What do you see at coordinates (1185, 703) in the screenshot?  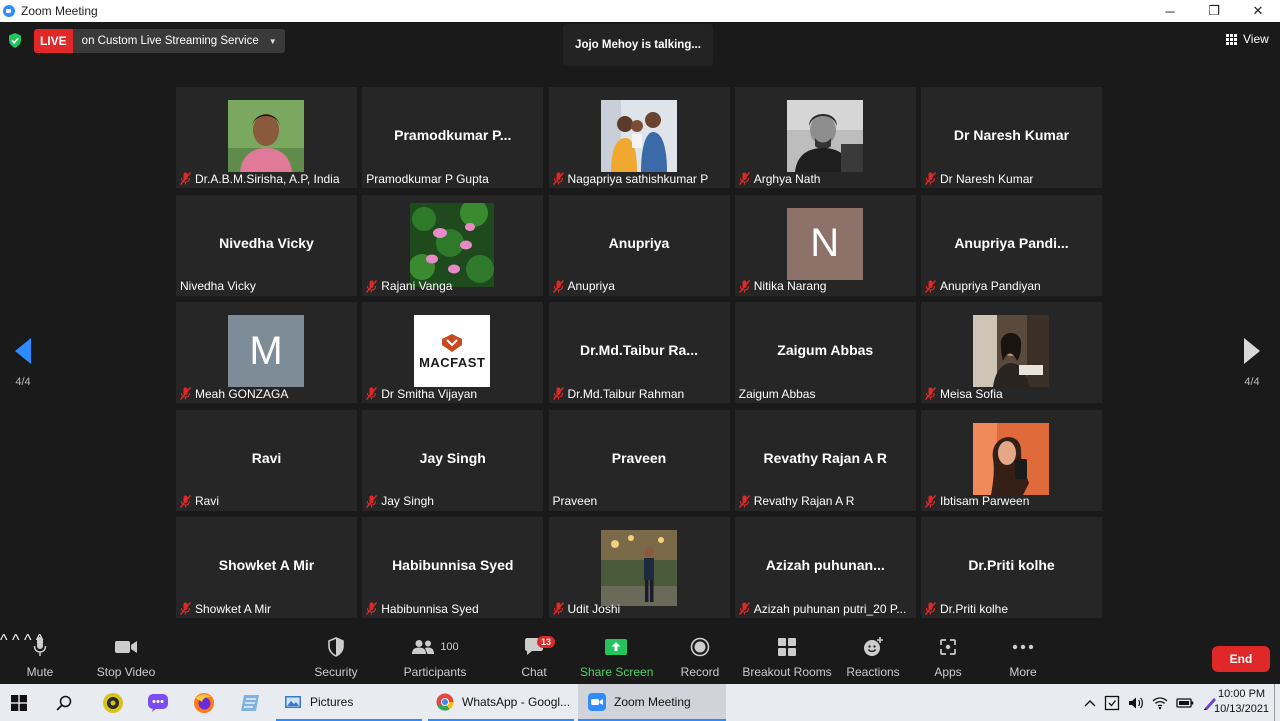 I see `battery-icon` at bounding box center [1185, 703].